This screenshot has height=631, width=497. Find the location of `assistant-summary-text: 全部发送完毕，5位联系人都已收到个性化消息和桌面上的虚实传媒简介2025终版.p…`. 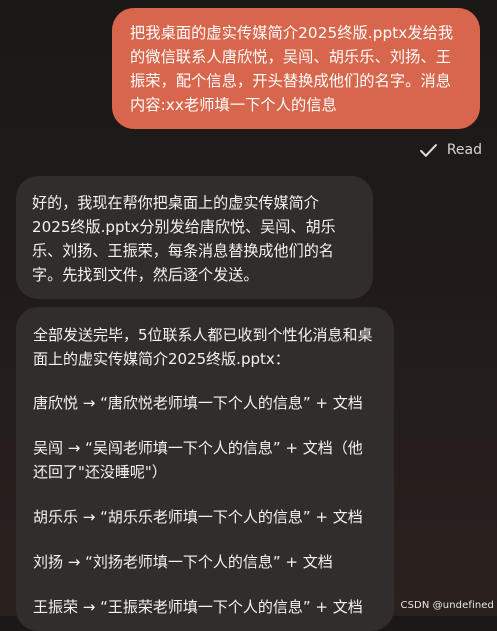

assistant-summary-text: 全部发送完毕，5位联系人都已收到个性化消息和桌面上的虚实传媒简介2025终版.p… is located at coordinates (203, 347).